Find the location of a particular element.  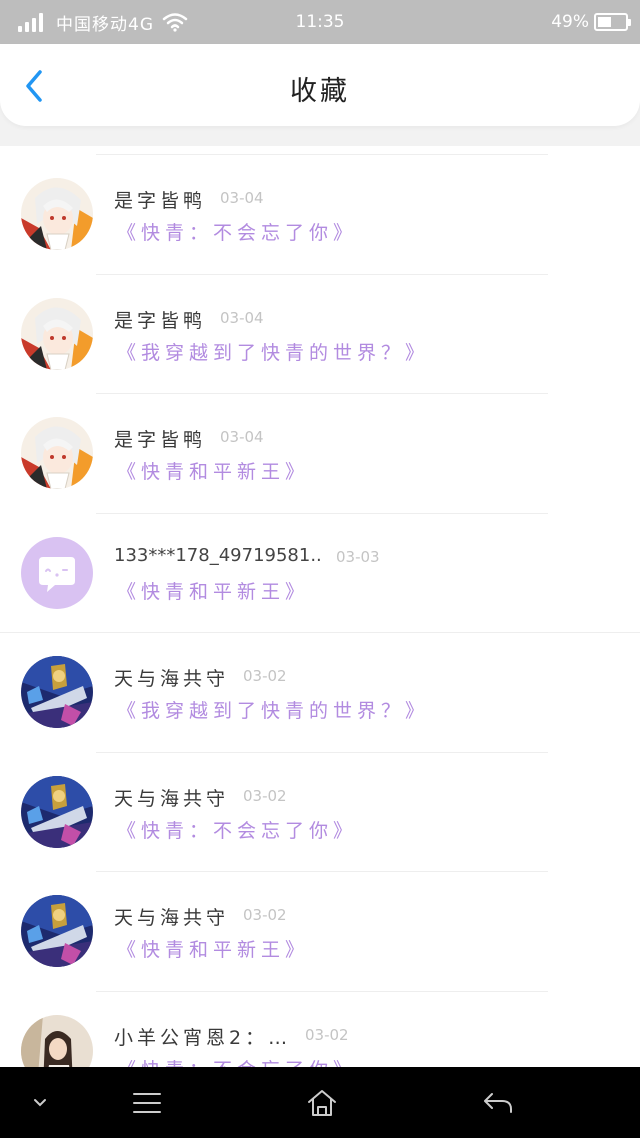

user-name: 133***178_49719581.. is located at coordinates (218, 555).